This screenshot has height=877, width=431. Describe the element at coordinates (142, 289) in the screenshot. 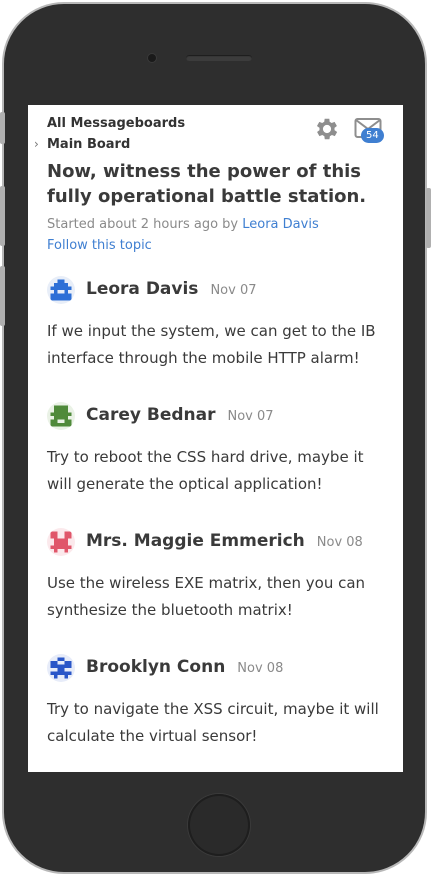

I see `post-author-name: Leora Davis` at that location.